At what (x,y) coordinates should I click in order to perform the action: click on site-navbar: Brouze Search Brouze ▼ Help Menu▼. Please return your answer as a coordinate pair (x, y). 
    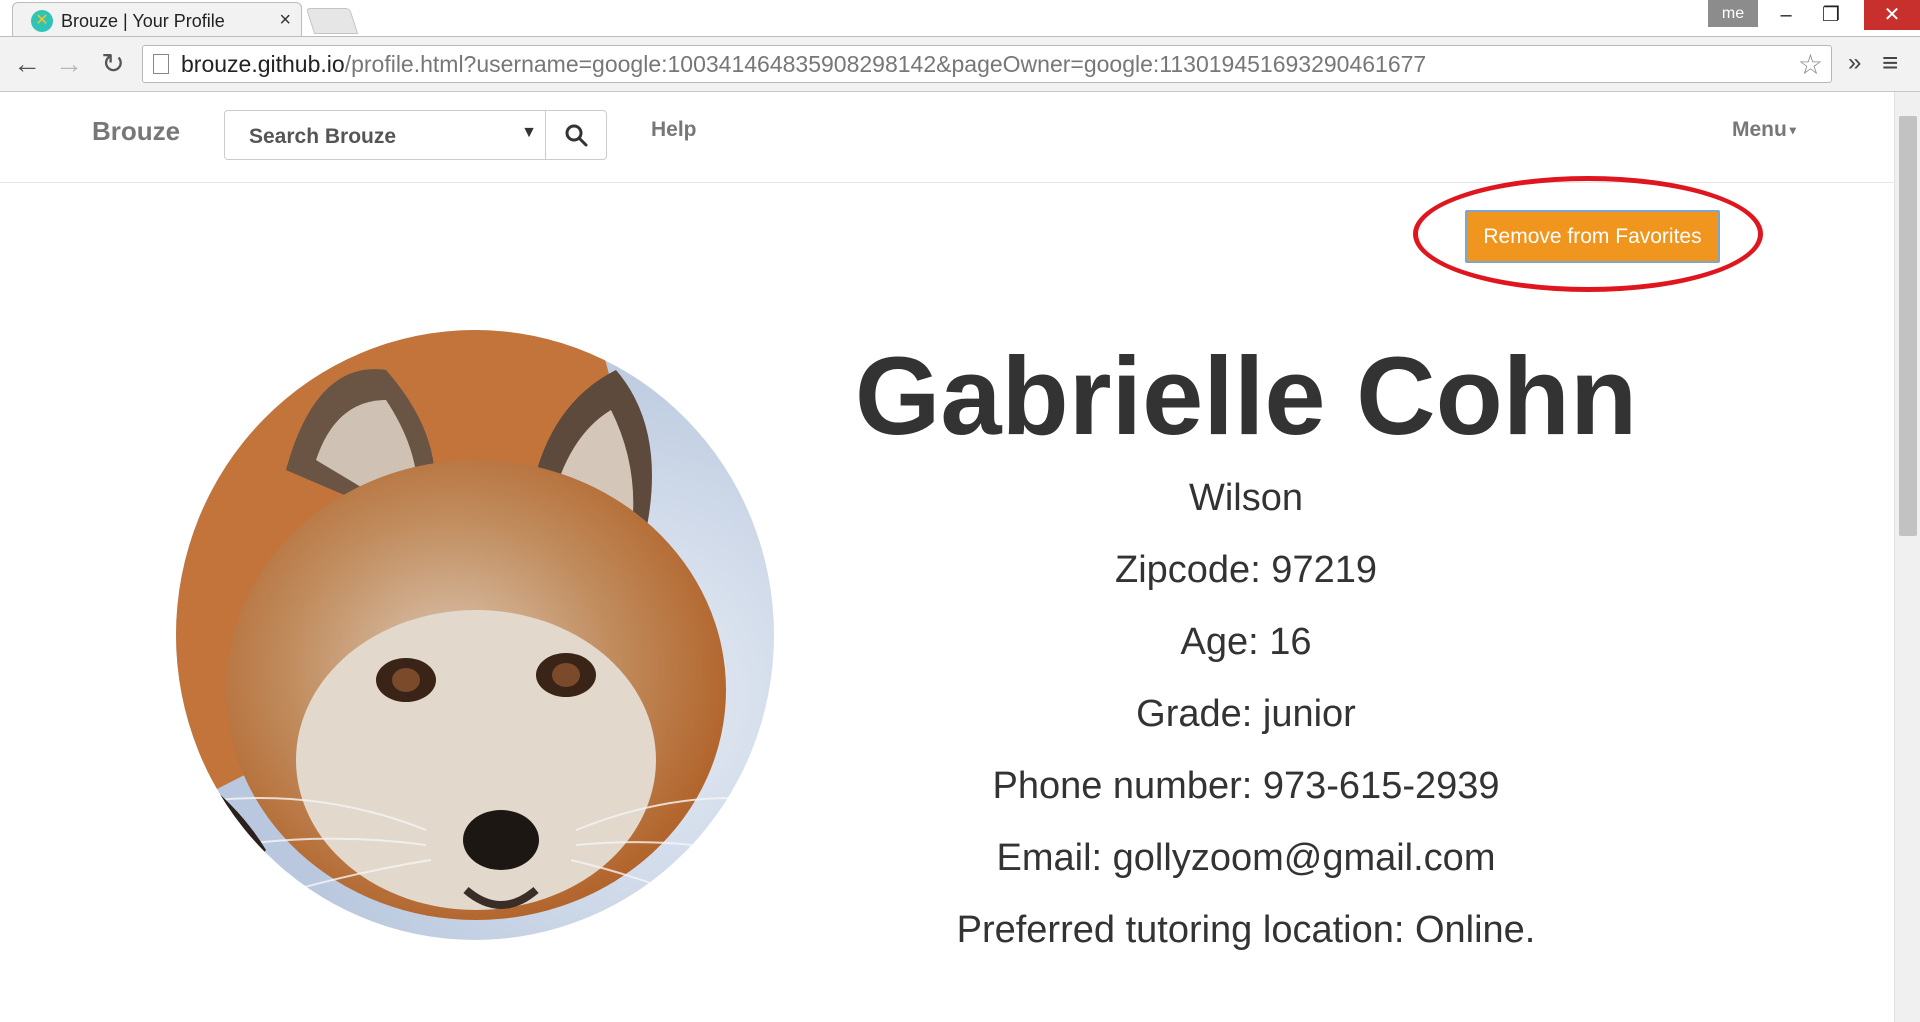
    Looking at the image, I should click on (947, 137).